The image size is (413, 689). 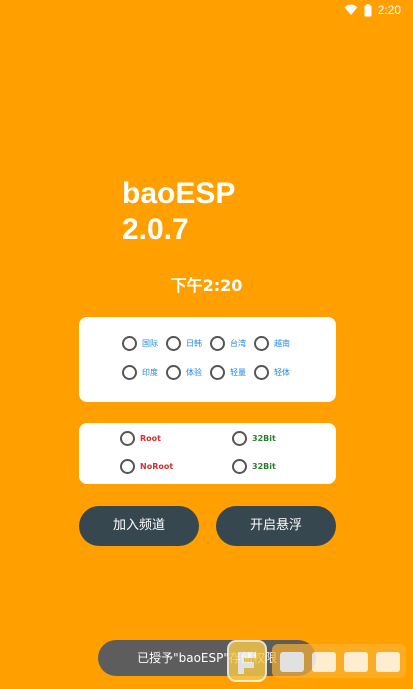 What do you see at coordinates (206, 11) in the screenshot?
I see `status-bar: 2:20` at bounding box center [206, 11].